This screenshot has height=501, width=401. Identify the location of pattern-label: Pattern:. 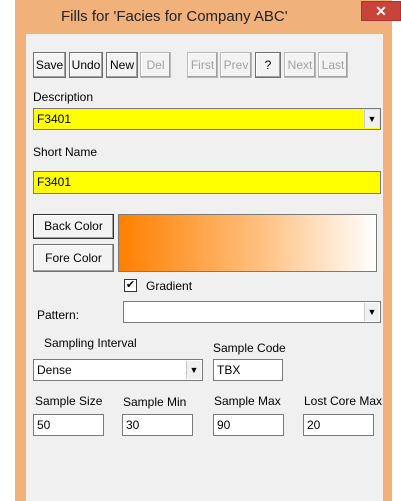
(58, 315).